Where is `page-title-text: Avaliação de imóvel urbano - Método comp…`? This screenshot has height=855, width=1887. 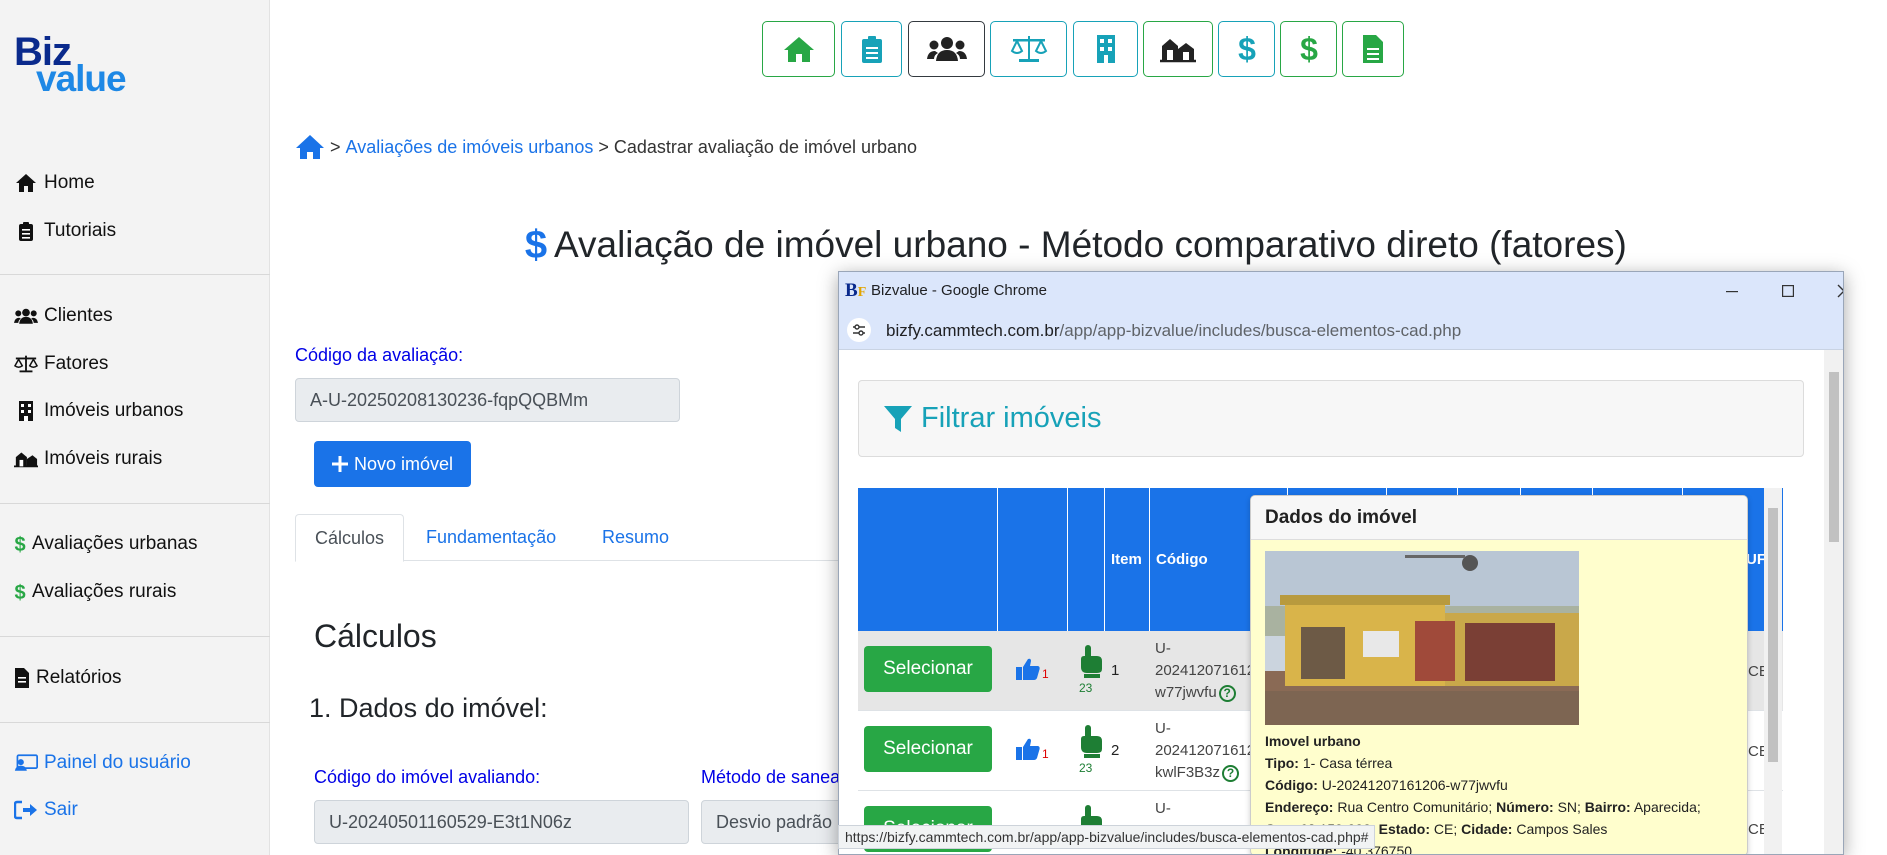
page-title-text: Avaliação de imóvel urbano - Método comp… is located at coordinates (1090, 244).